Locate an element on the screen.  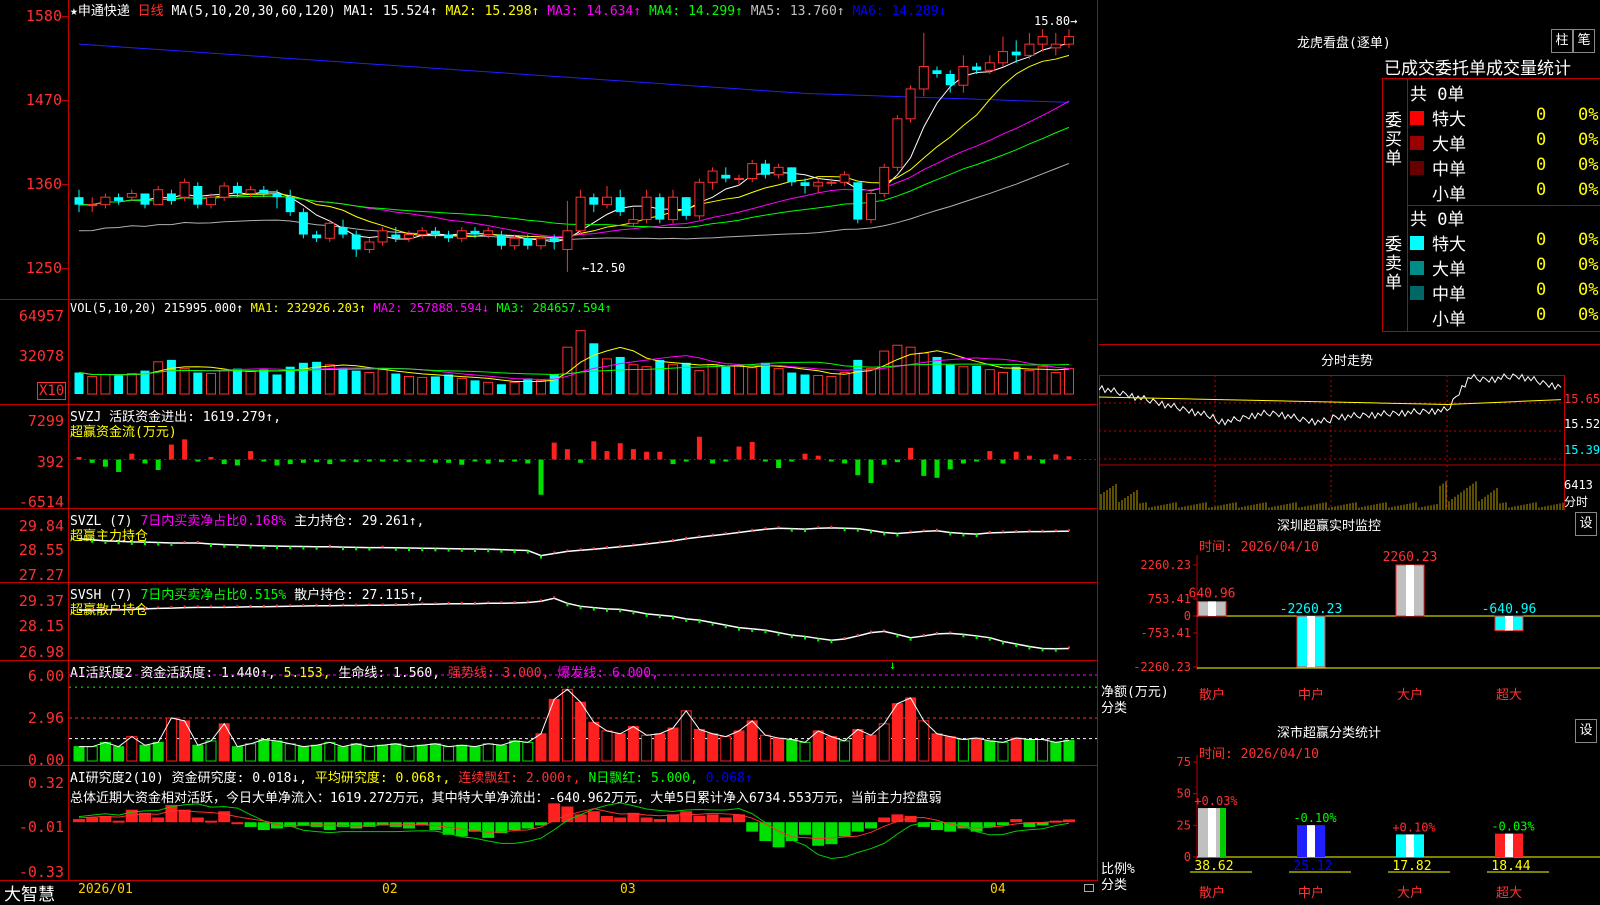
monitor-bar-label-3: -640.96 is located at coordinates (1509, 609).